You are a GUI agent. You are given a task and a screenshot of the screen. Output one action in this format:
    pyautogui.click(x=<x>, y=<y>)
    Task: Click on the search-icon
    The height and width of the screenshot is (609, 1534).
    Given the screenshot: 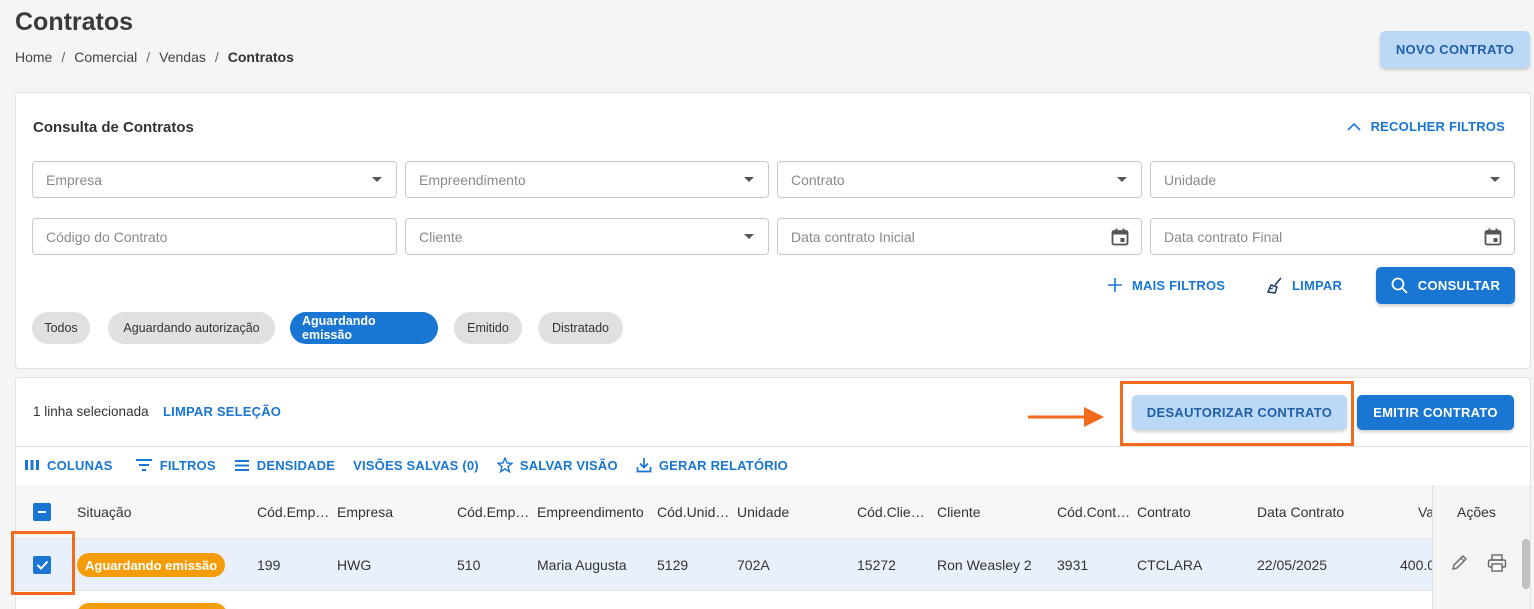 What is the action you would take?
    pyautogui.click(x=1399, y=285)
    